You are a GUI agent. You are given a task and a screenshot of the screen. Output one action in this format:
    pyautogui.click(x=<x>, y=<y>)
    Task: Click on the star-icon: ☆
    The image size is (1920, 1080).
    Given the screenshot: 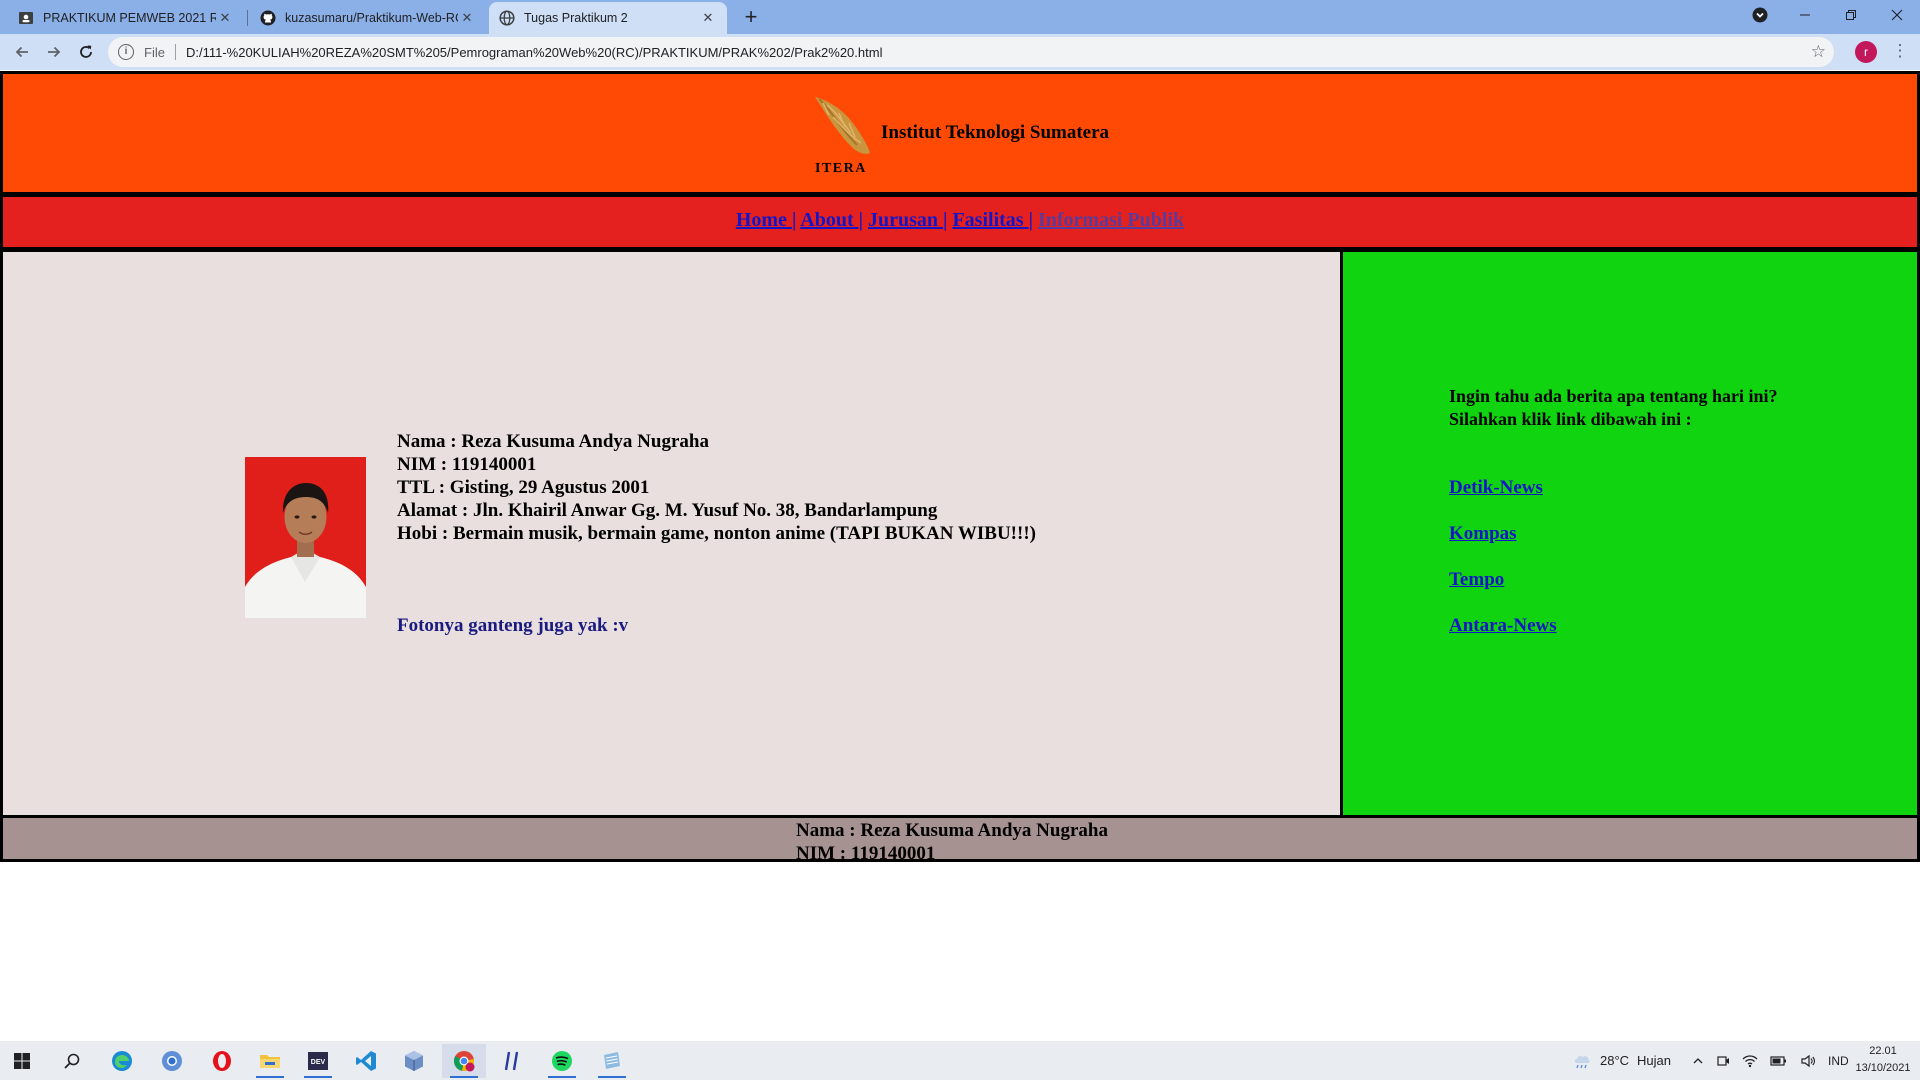 What is the action you would take?
    pyautogui.click(x=1818, y=52)
    